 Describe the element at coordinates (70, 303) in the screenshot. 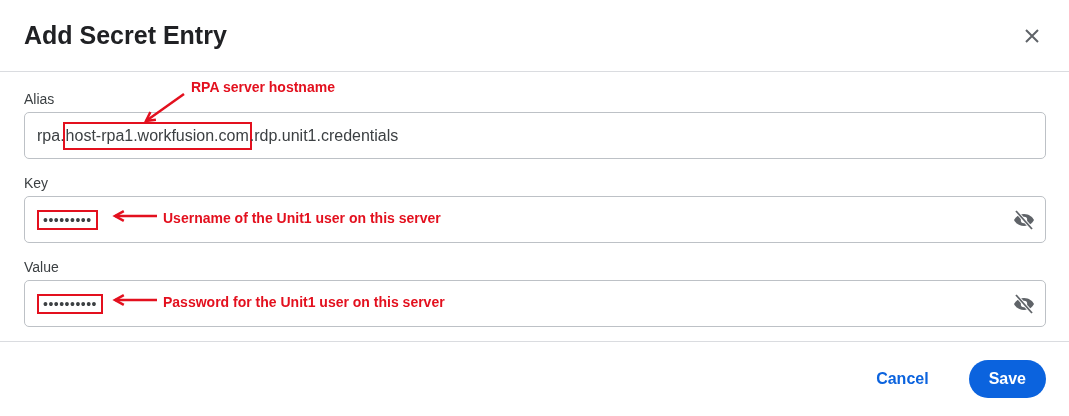

I see `highlight-box: ••••••••••` at that location.